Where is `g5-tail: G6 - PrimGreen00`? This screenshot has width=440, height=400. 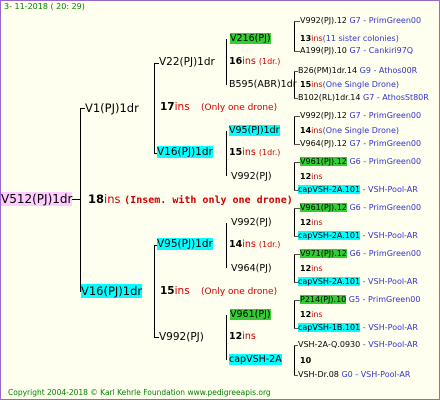
g5-tail: G6 - PrimGreen00 is located at coordinates (385, 207).